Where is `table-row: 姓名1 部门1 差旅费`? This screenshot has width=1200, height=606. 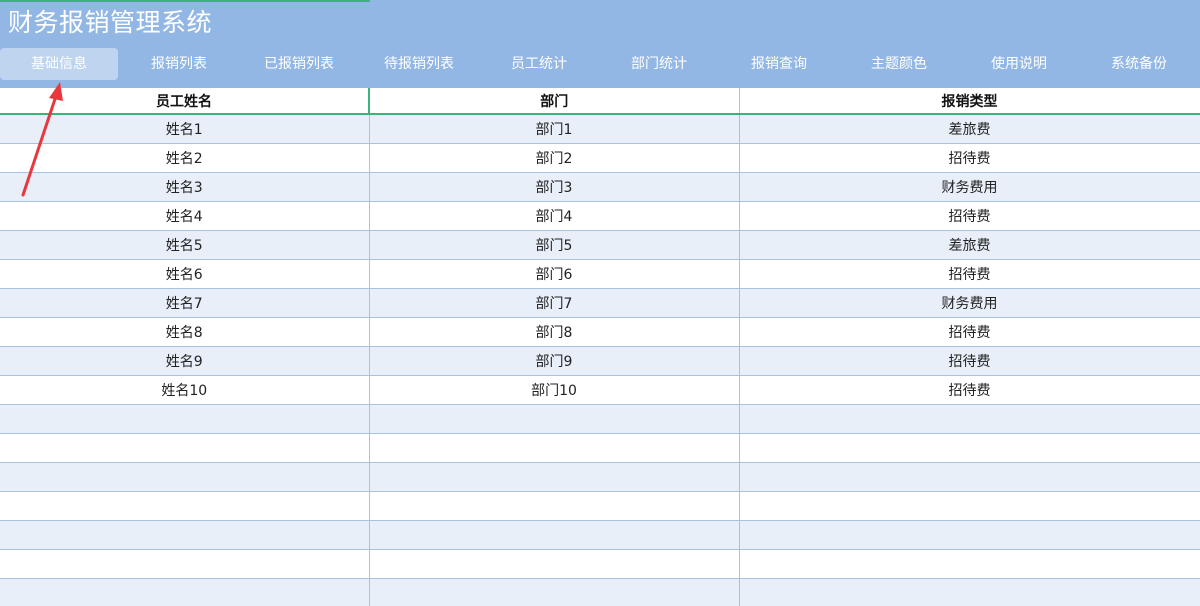
table-row: 姓名1 部门1 差旅费 is located at coordinates (600, 129).